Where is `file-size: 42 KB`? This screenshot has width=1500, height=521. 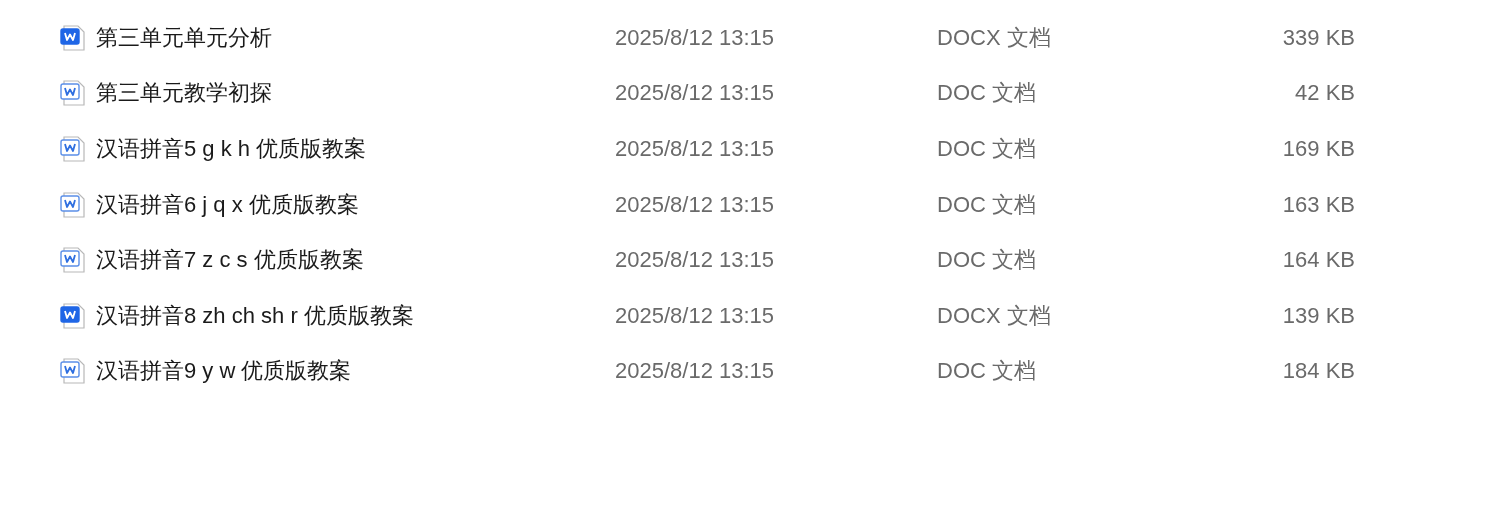
file-size: 42 KB is located at coordinates (1325, 93).